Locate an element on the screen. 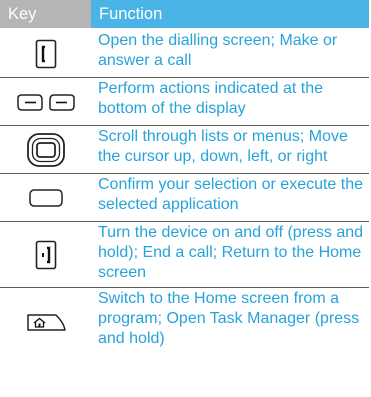 This screenshot has height=397, width=371. navigation-key-icon is located at coordinates (45, 149).